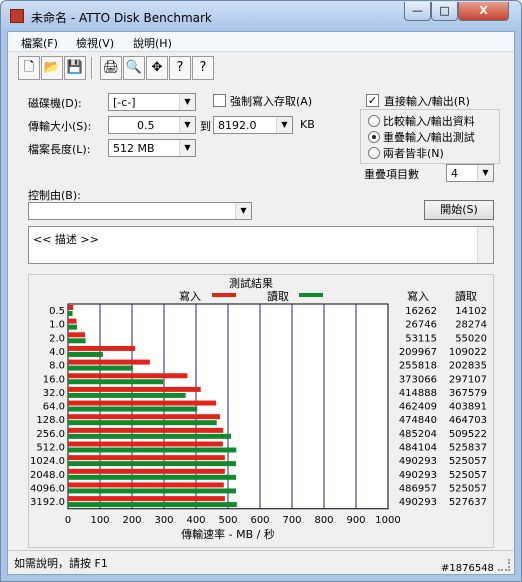  What do you see at coordinates (152, 43) in the screenshot?
I see `menu-help: 說明(H)` at bounding box center [152, 43].